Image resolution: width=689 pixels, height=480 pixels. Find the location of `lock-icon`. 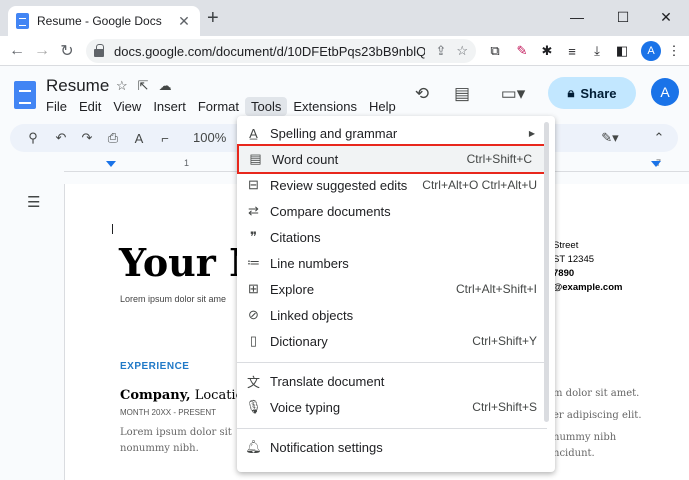

lock-icon is located at coordinates (99, 50).